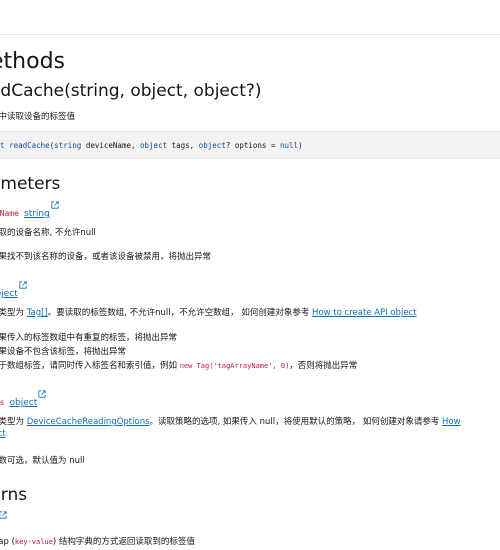 The height and width of the screenshot is (550, 500). I want to click on code-token: readCache, so click(29, 145).